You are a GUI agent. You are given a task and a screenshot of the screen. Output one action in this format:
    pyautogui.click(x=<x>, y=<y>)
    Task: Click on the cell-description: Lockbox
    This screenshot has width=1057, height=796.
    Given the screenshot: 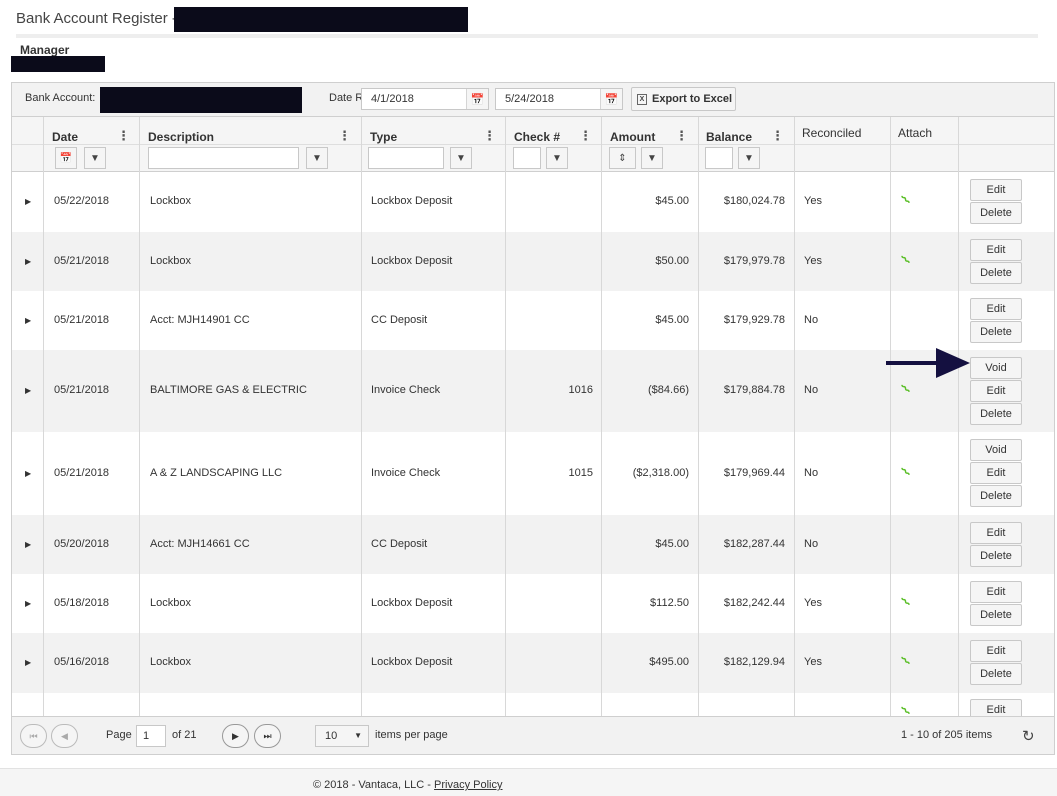 What is the action you would take?
    pyautogui.click(x=170, y=261)
    